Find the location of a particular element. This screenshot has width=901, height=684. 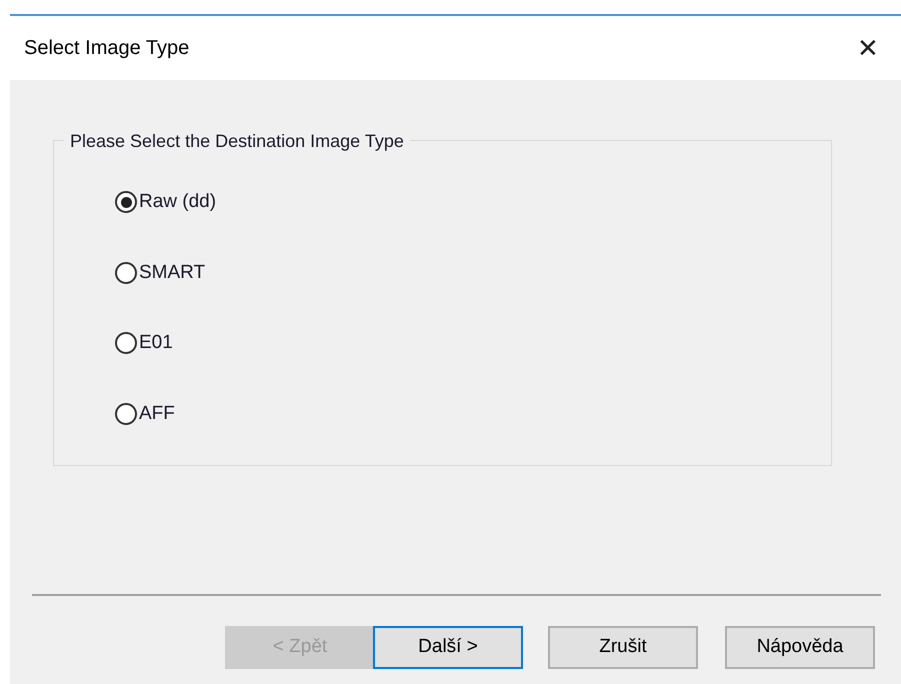

dialog-button: Nápověda is located at coordinates (800, 647).